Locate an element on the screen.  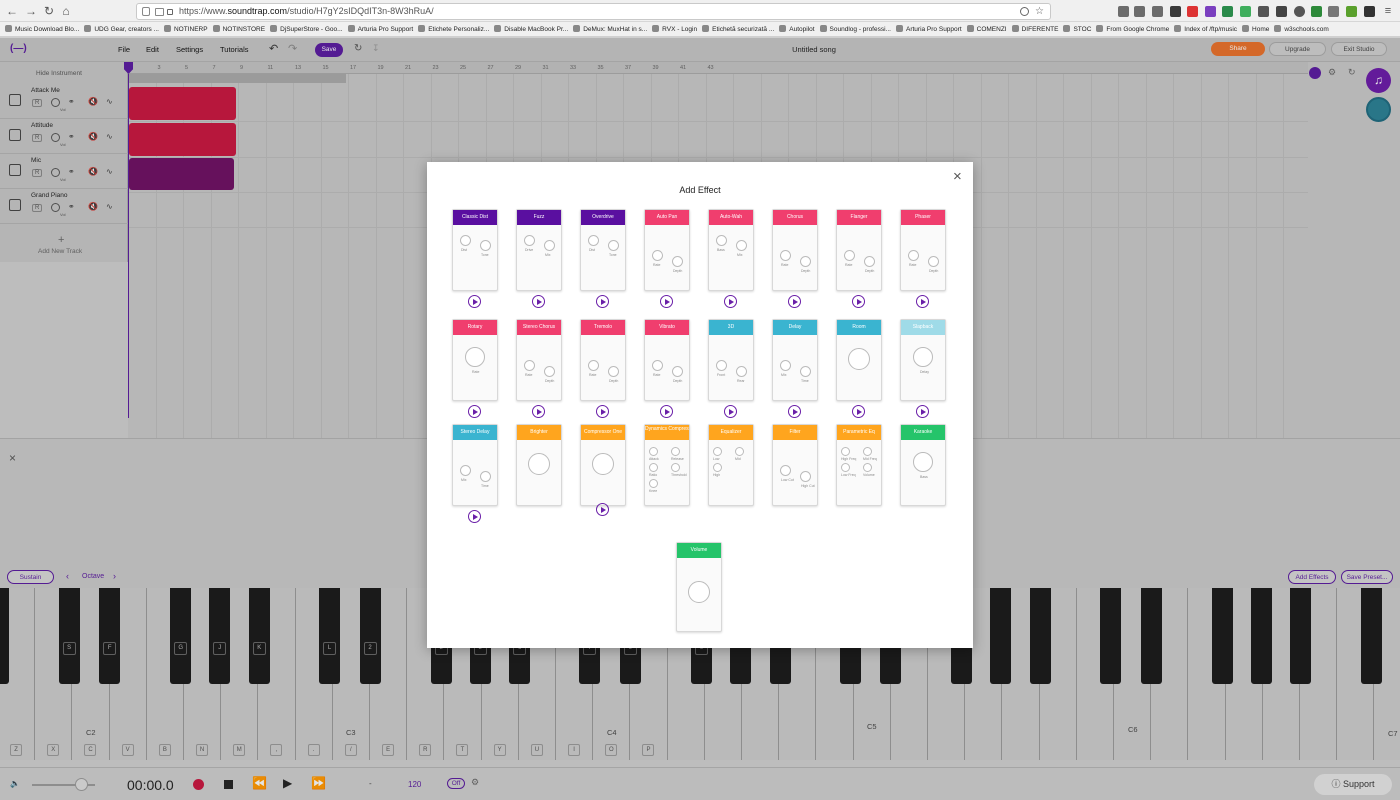
effect-card: Overdrive Dist Tone is located at coordinates (603, 250).